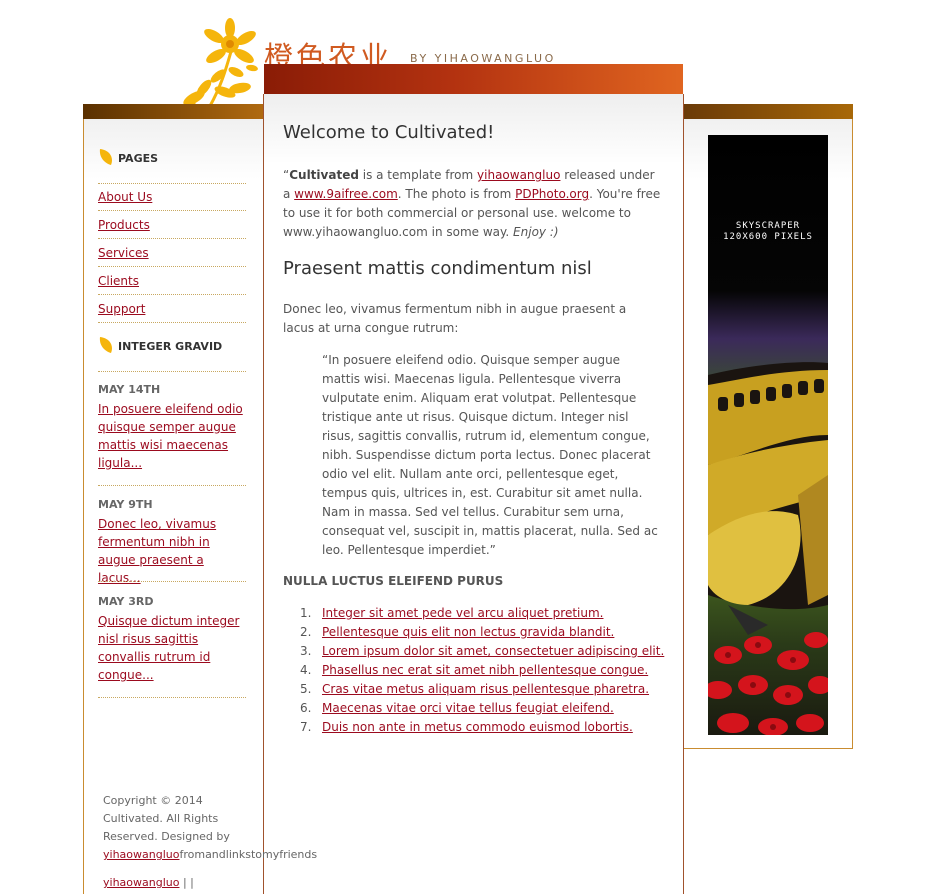 This screenshot has height=894, width=935. What do you see at coordinates (852, 434) in the screenshot?
I see `frame-right-border` at bounding box center [852, 434].